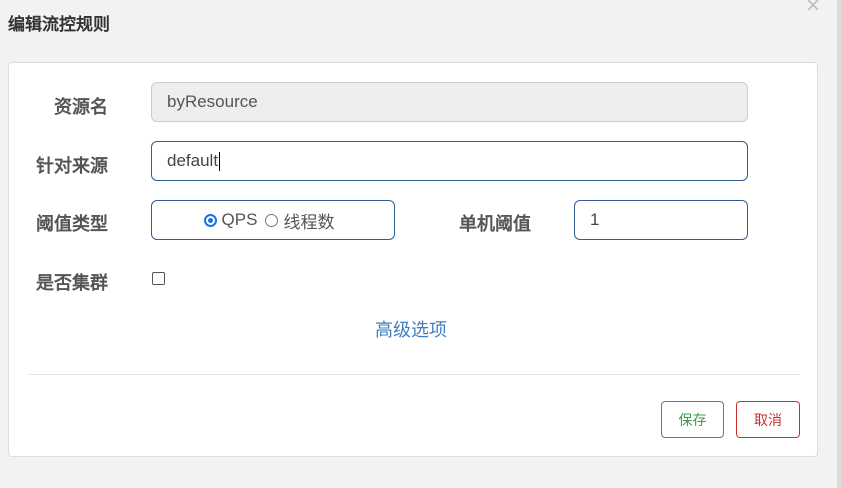 This screenshot has width=841, height=488. Describe the element at coordinates (220, 161) in the screenshot. I see `text-caret` at that location.